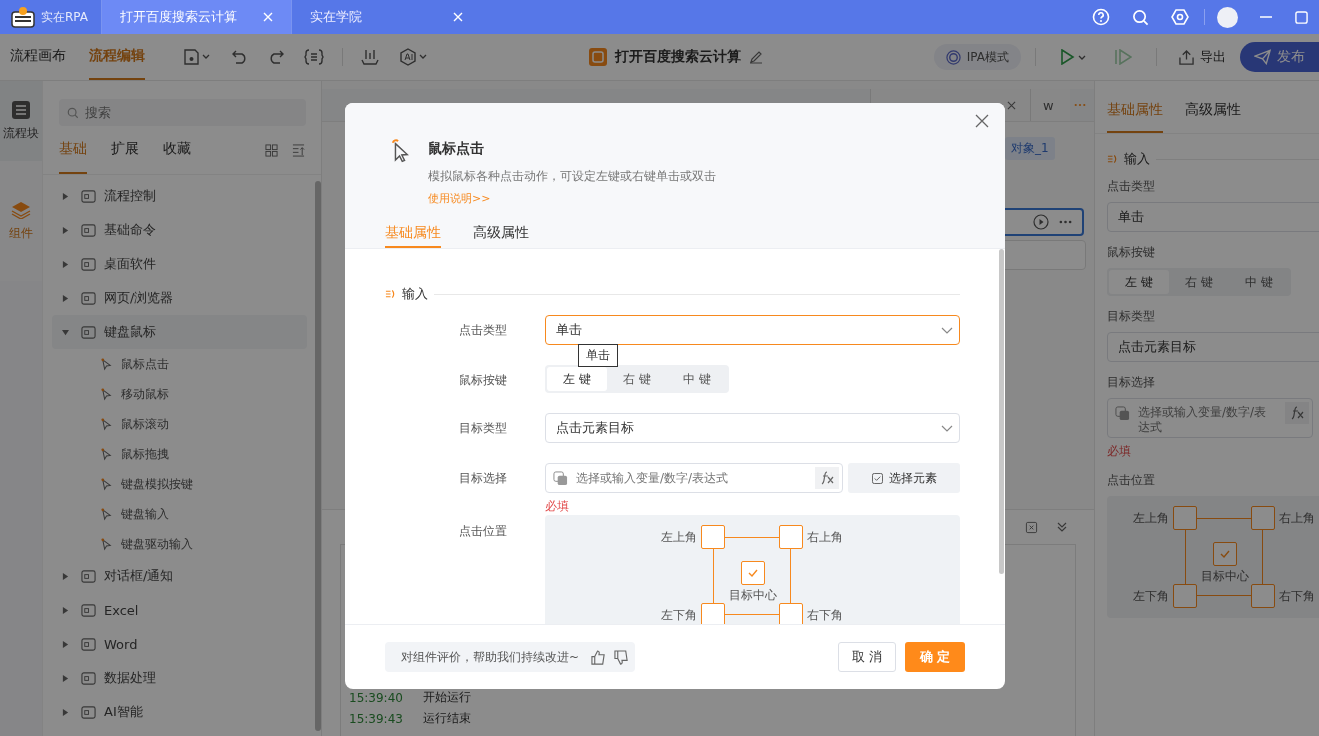  What do you see at coordinates (1279, 57) in the screenshot?
I see `publish-button: 发布` at bounding box center [1279, 57].